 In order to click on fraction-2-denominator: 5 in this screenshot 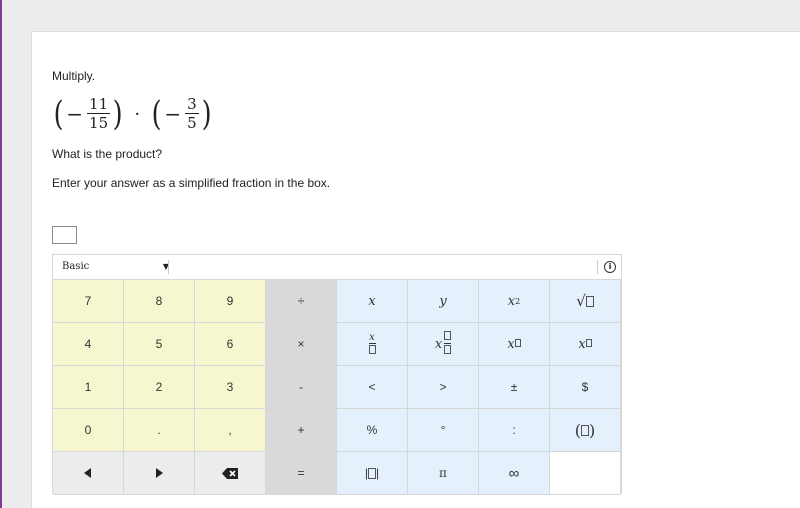, I will do `click(192, 122)`.